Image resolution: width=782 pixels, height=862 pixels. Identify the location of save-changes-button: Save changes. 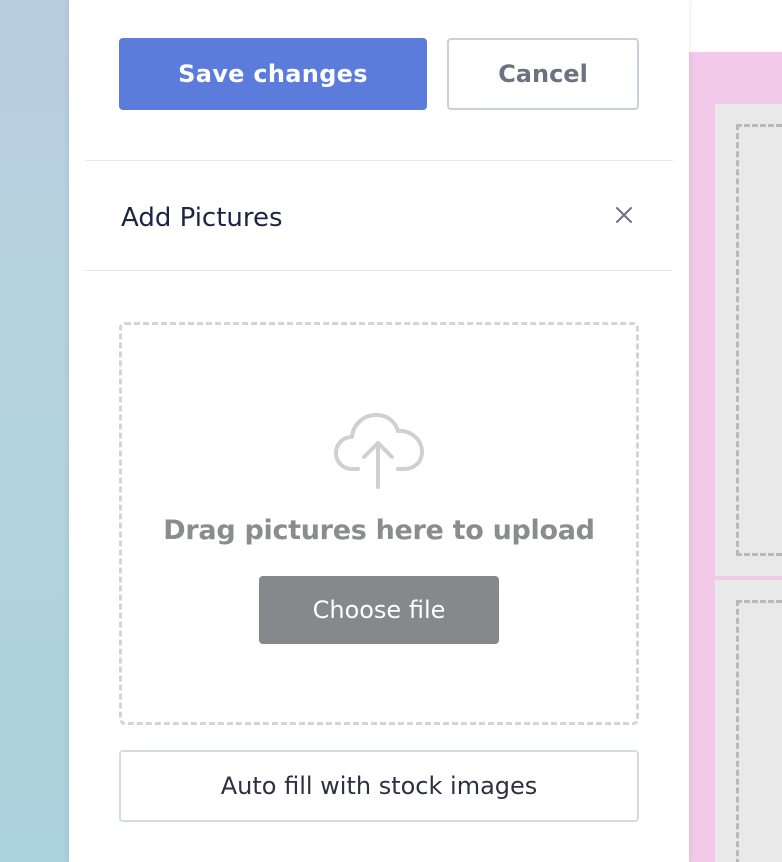
(273, 74).